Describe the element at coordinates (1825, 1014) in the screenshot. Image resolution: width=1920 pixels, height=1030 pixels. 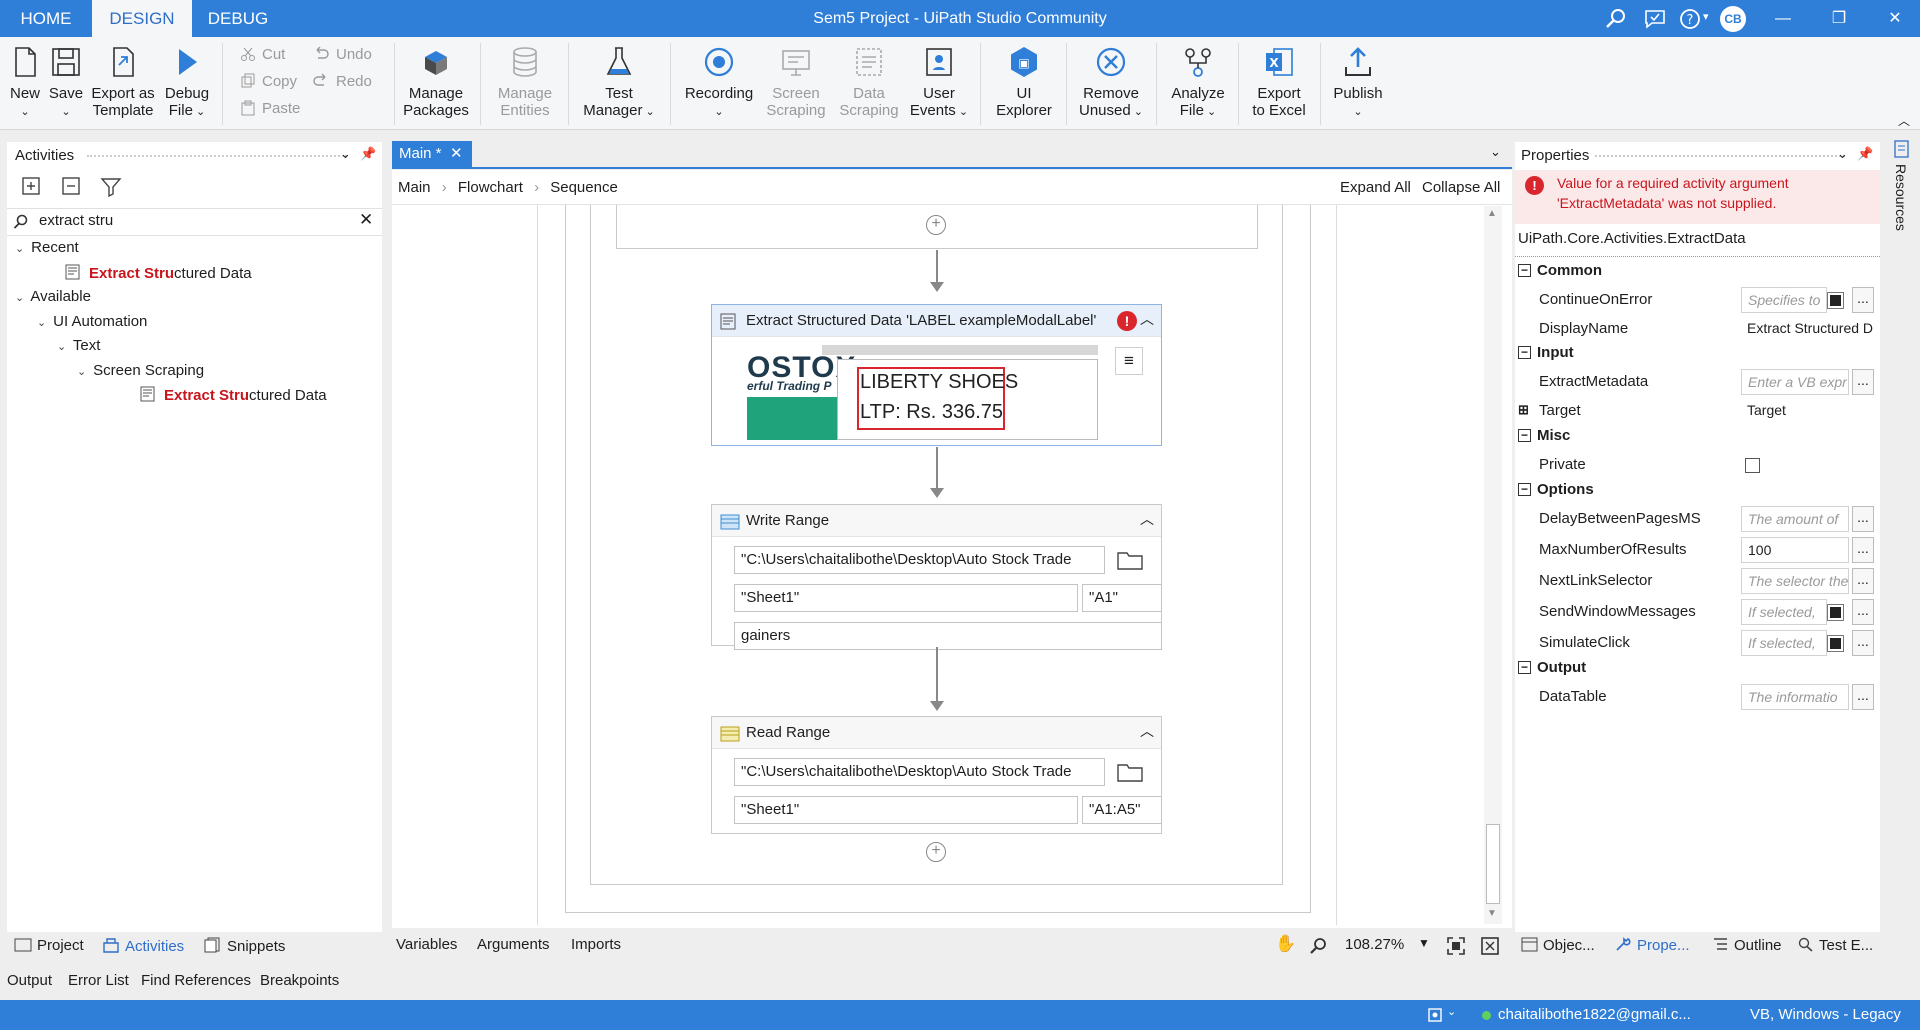
I see `project-compatibility: VB, Windows - Legacy` at that location.